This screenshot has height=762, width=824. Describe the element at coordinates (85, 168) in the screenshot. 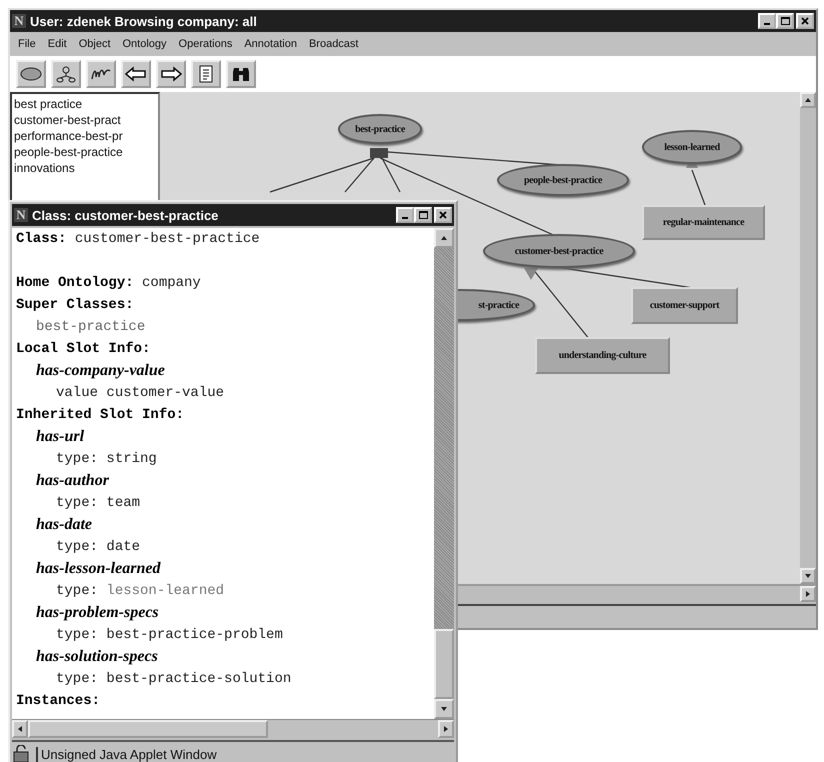

I see `list-item: innovations` at that location.